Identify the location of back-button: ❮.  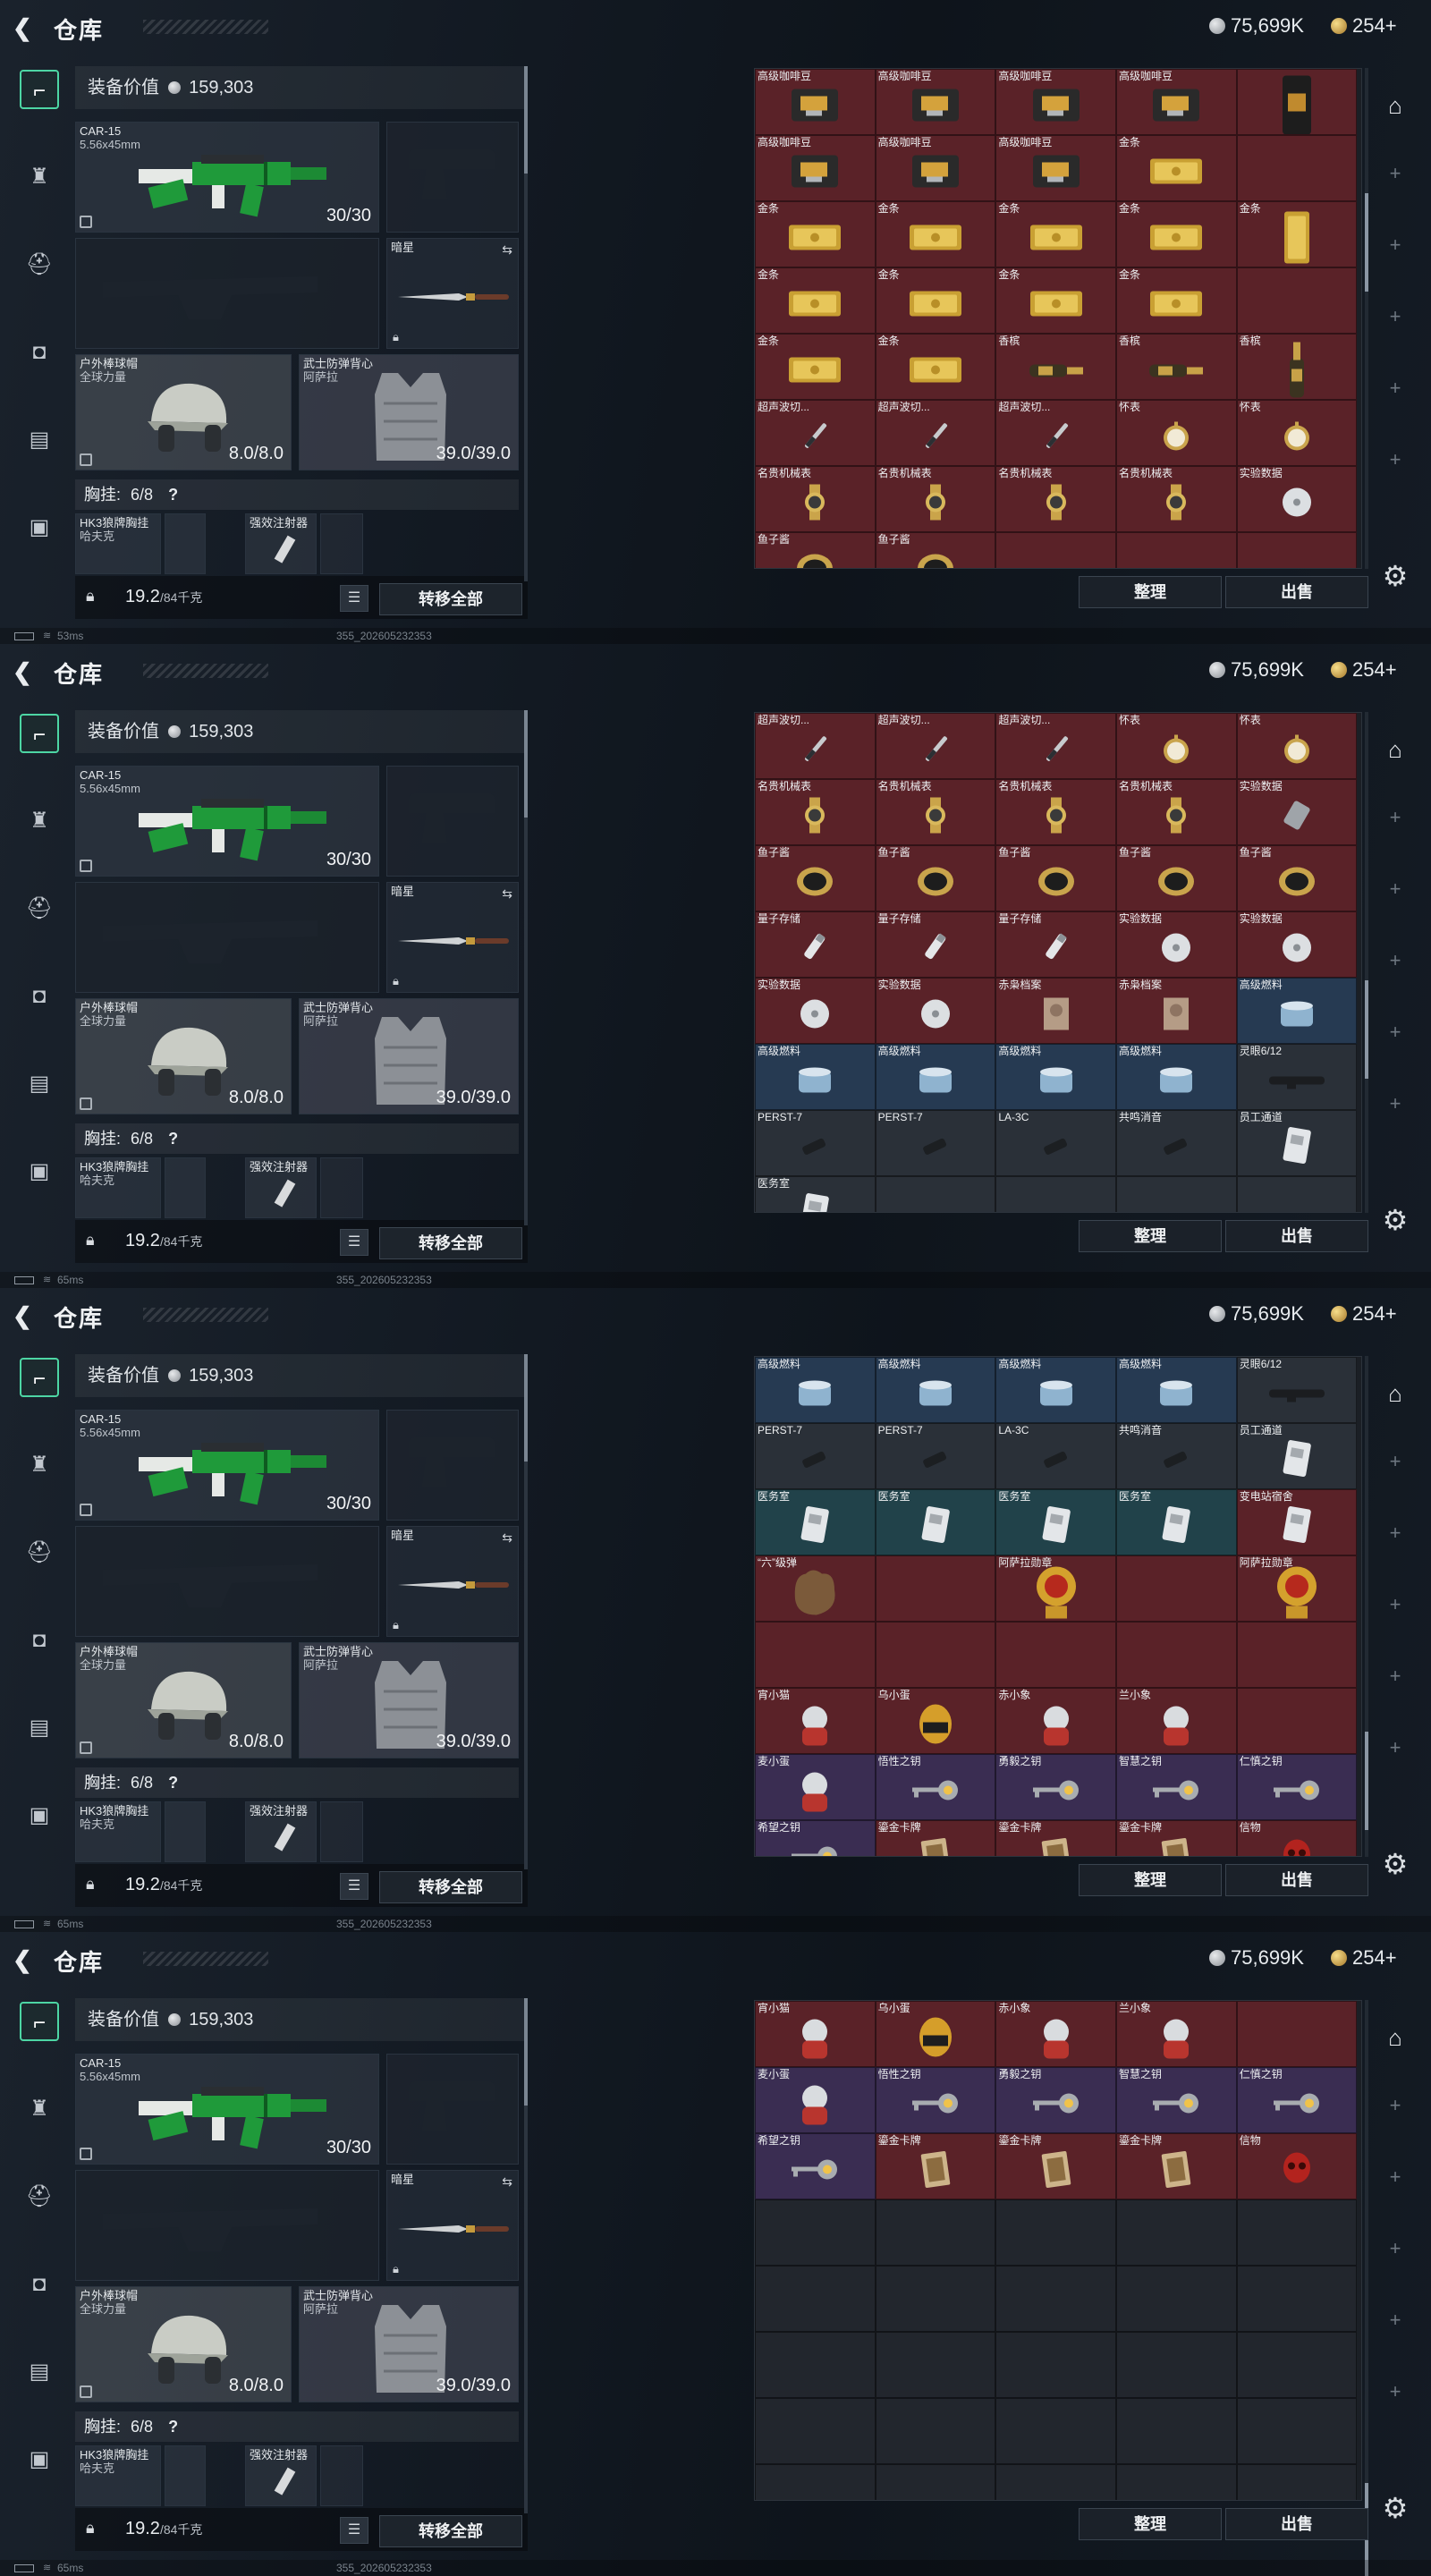
(26, 671).